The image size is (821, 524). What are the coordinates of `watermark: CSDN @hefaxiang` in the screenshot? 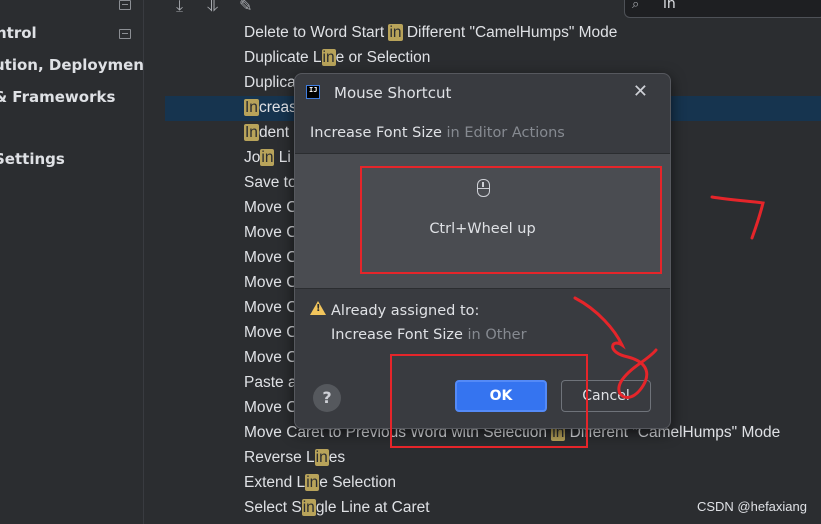 It's located at (751, 506).